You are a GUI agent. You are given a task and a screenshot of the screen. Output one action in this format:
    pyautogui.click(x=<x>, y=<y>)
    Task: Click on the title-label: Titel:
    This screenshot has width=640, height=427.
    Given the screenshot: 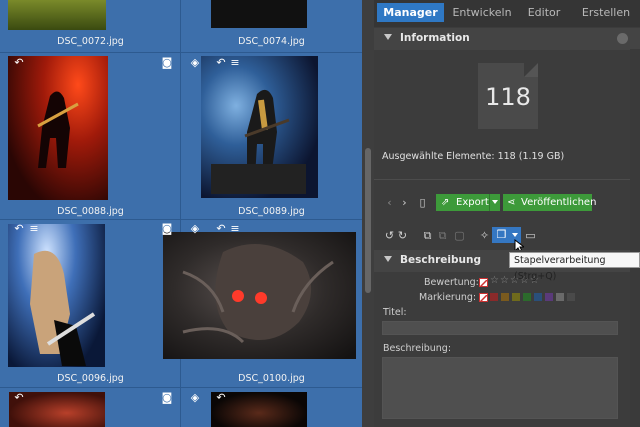 What is the action you would take?
    pyautogui.click(x=395, y=312)
    